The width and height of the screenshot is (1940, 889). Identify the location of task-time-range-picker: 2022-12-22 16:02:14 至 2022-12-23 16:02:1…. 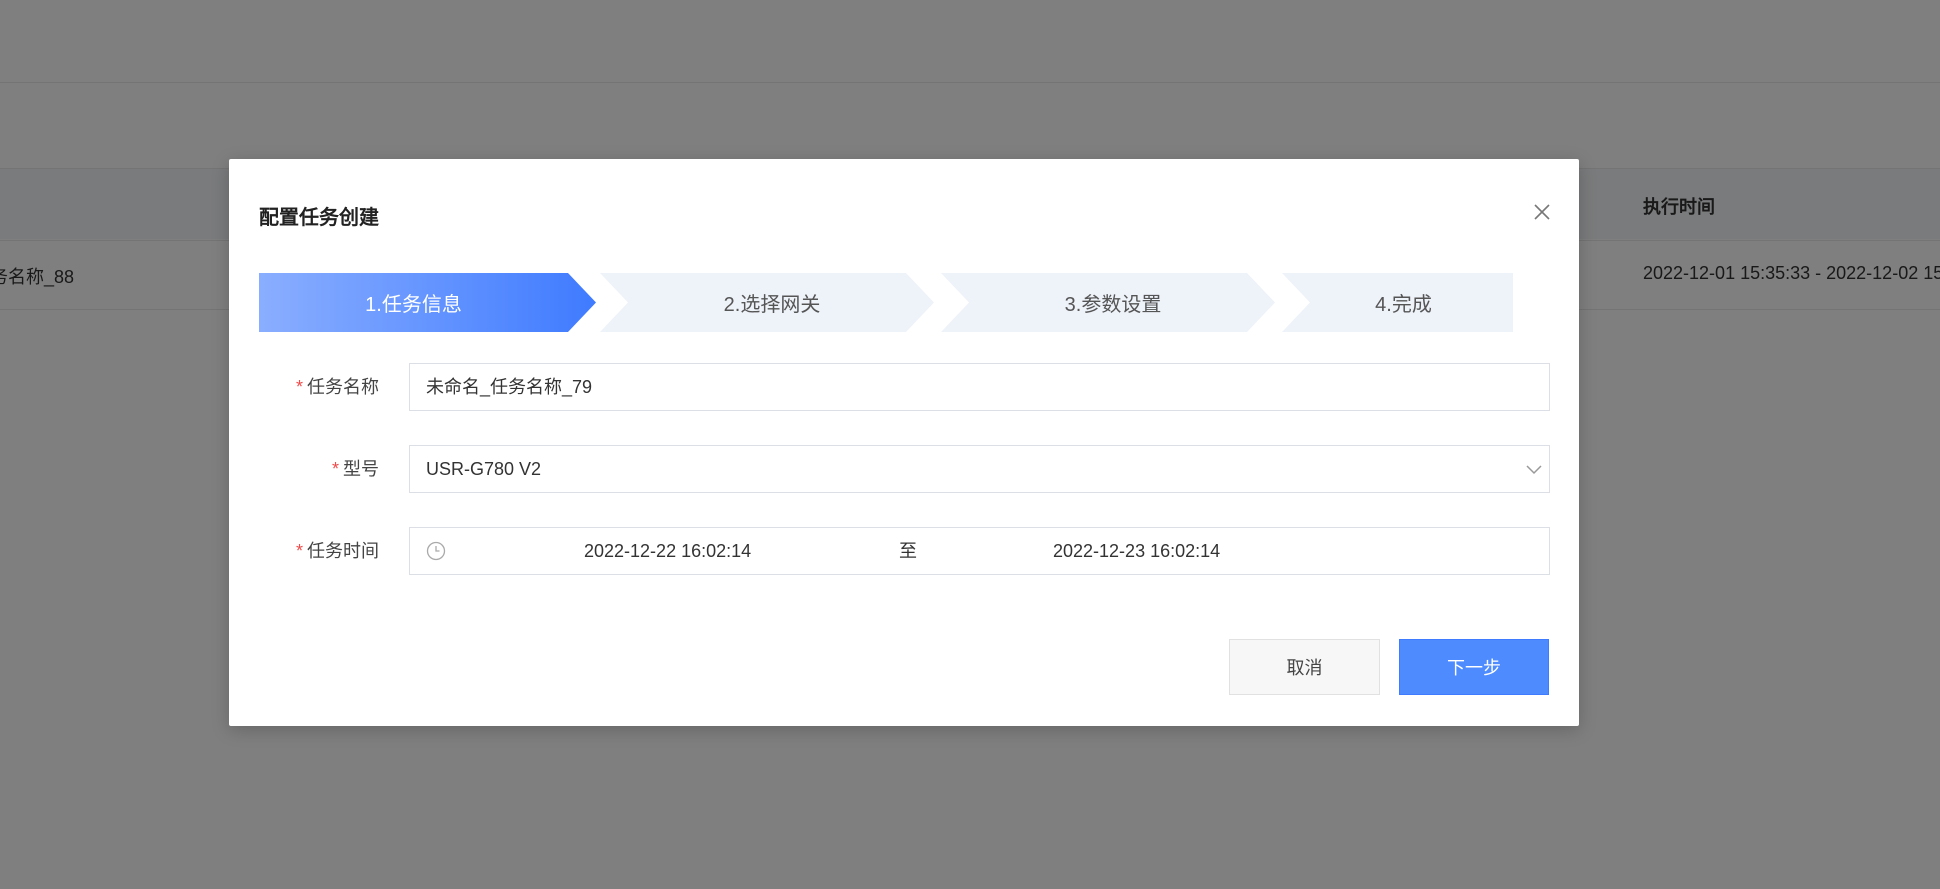
(979, 551).